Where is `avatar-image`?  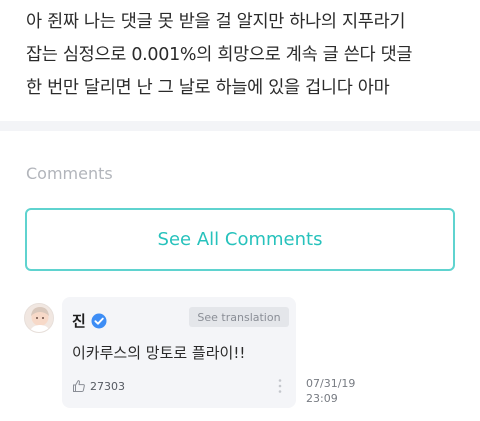
avatar-image is located at coordinates (39, 318).